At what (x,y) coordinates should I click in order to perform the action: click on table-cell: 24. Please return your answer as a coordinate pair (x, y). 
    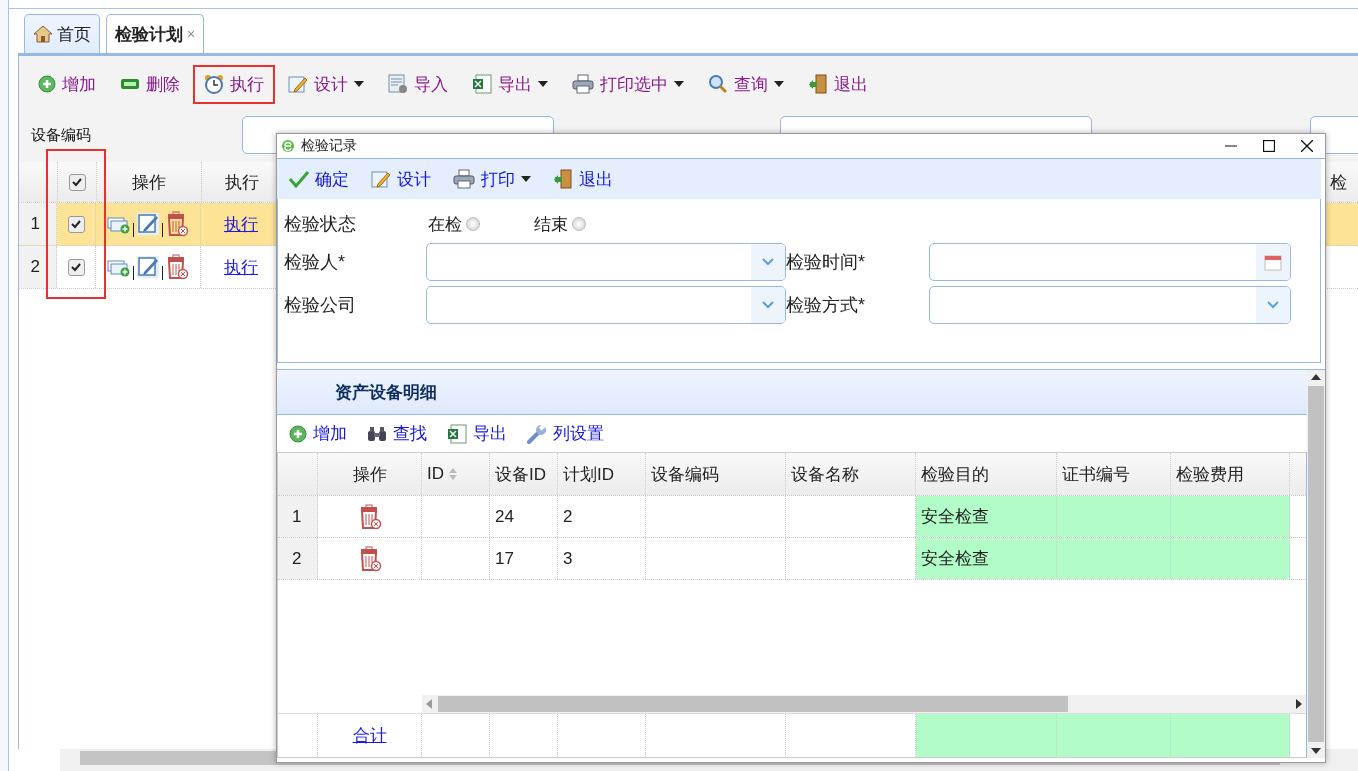
    Looking at the image, I should click on (524, 516).